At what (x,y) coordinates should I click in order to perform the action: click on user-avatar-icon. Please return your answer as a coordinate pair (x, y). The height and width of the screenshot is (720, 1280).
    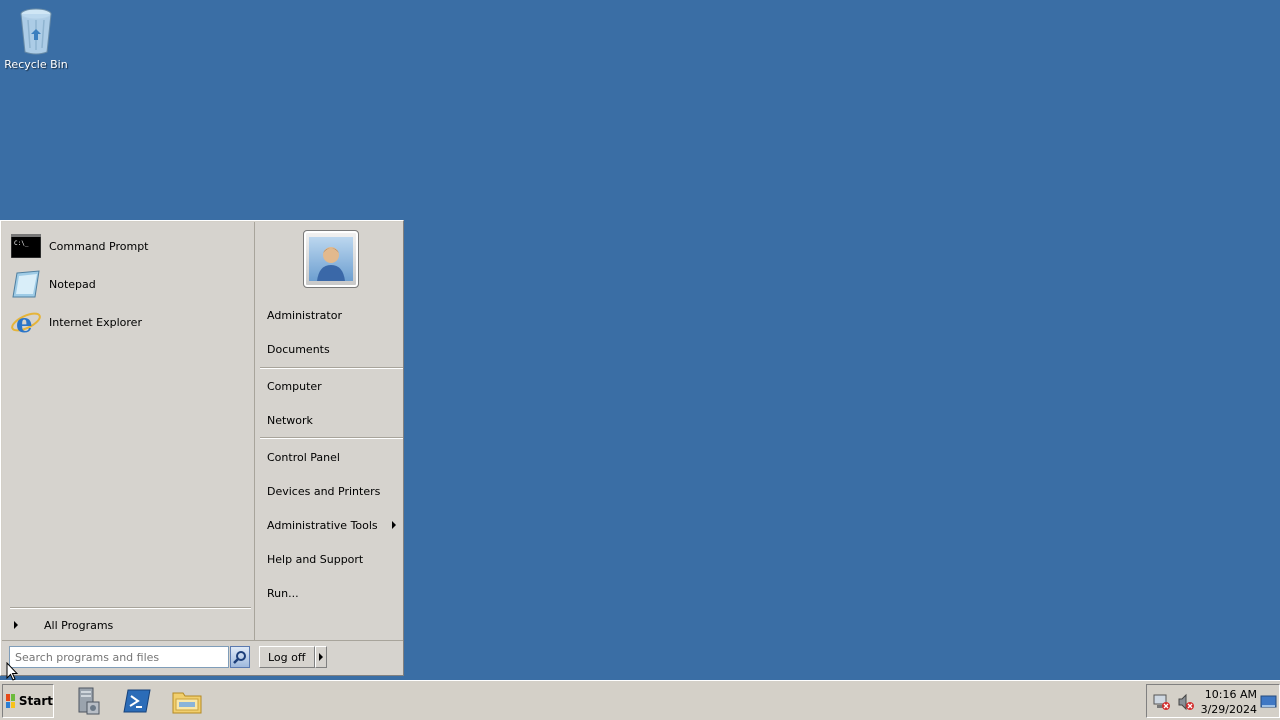
    Looking at the image, I should click on (331, 259).